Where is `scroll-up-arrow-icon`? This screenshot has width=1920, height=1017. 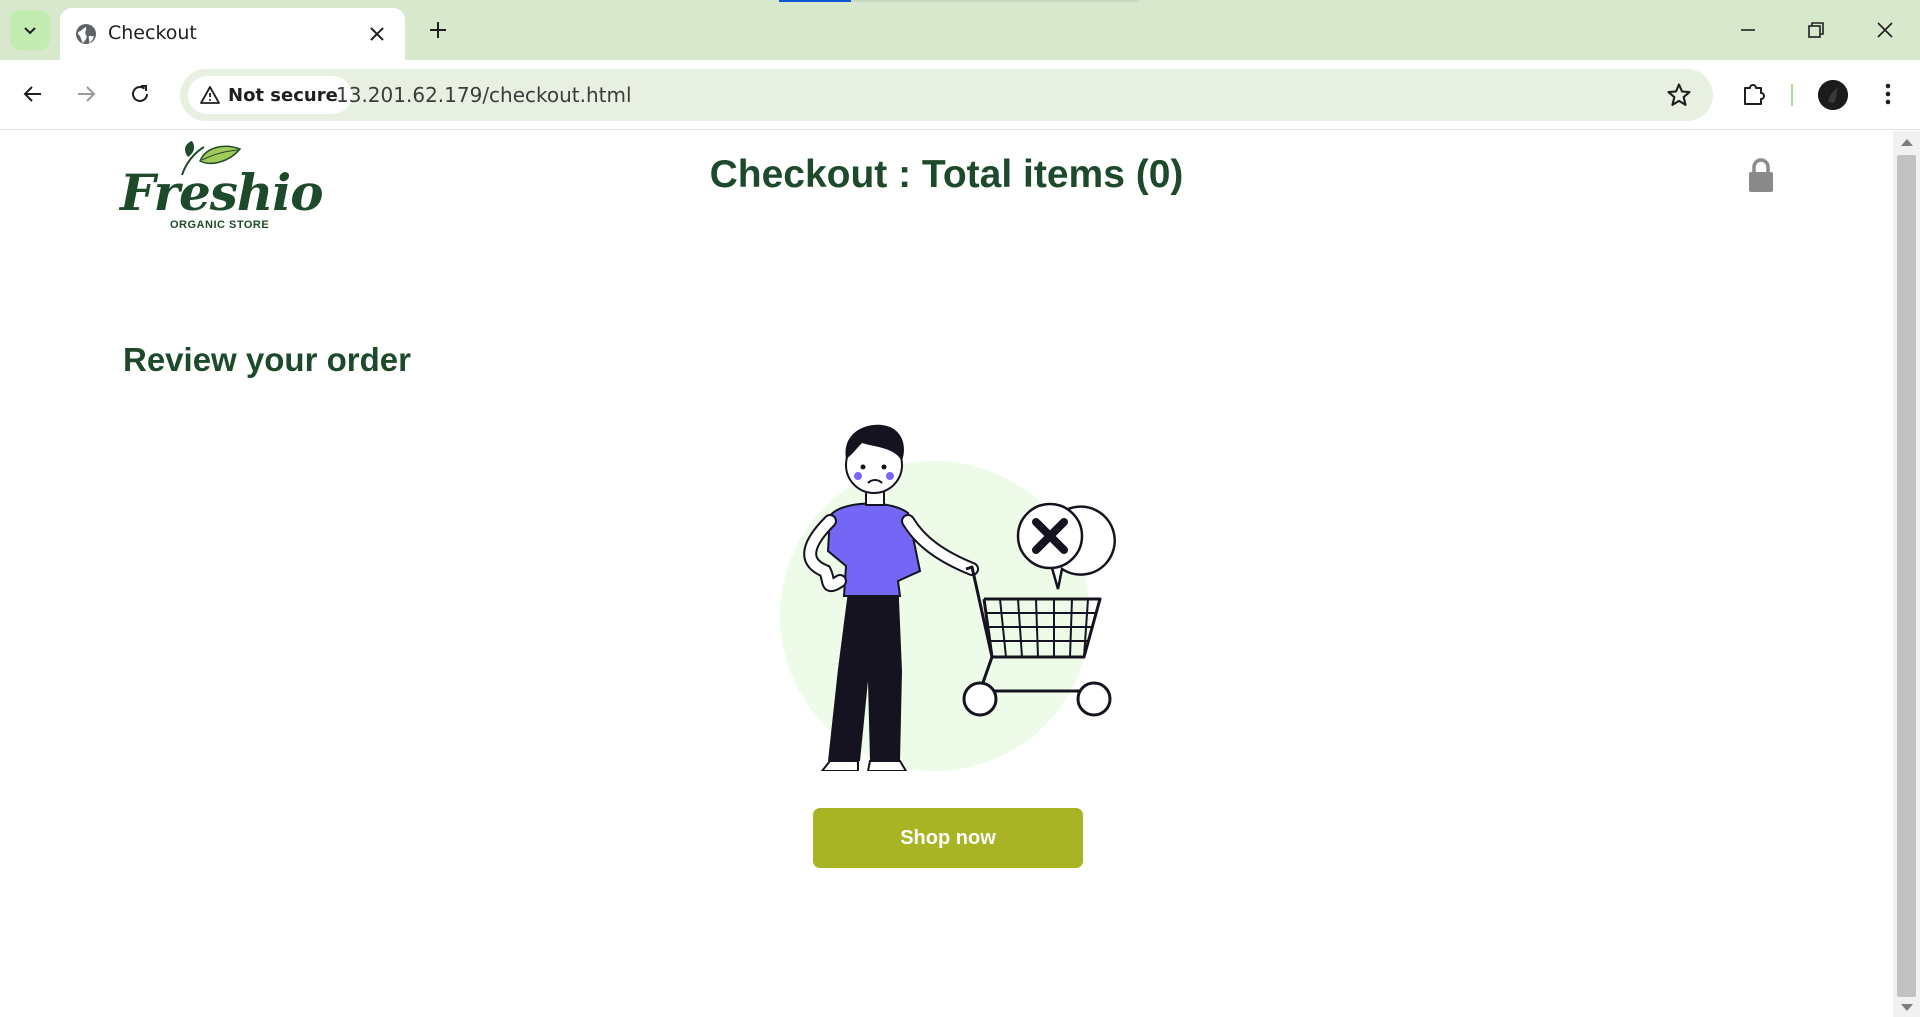
scroll-up-arrow-icon is located at coordinates (1907, 142).